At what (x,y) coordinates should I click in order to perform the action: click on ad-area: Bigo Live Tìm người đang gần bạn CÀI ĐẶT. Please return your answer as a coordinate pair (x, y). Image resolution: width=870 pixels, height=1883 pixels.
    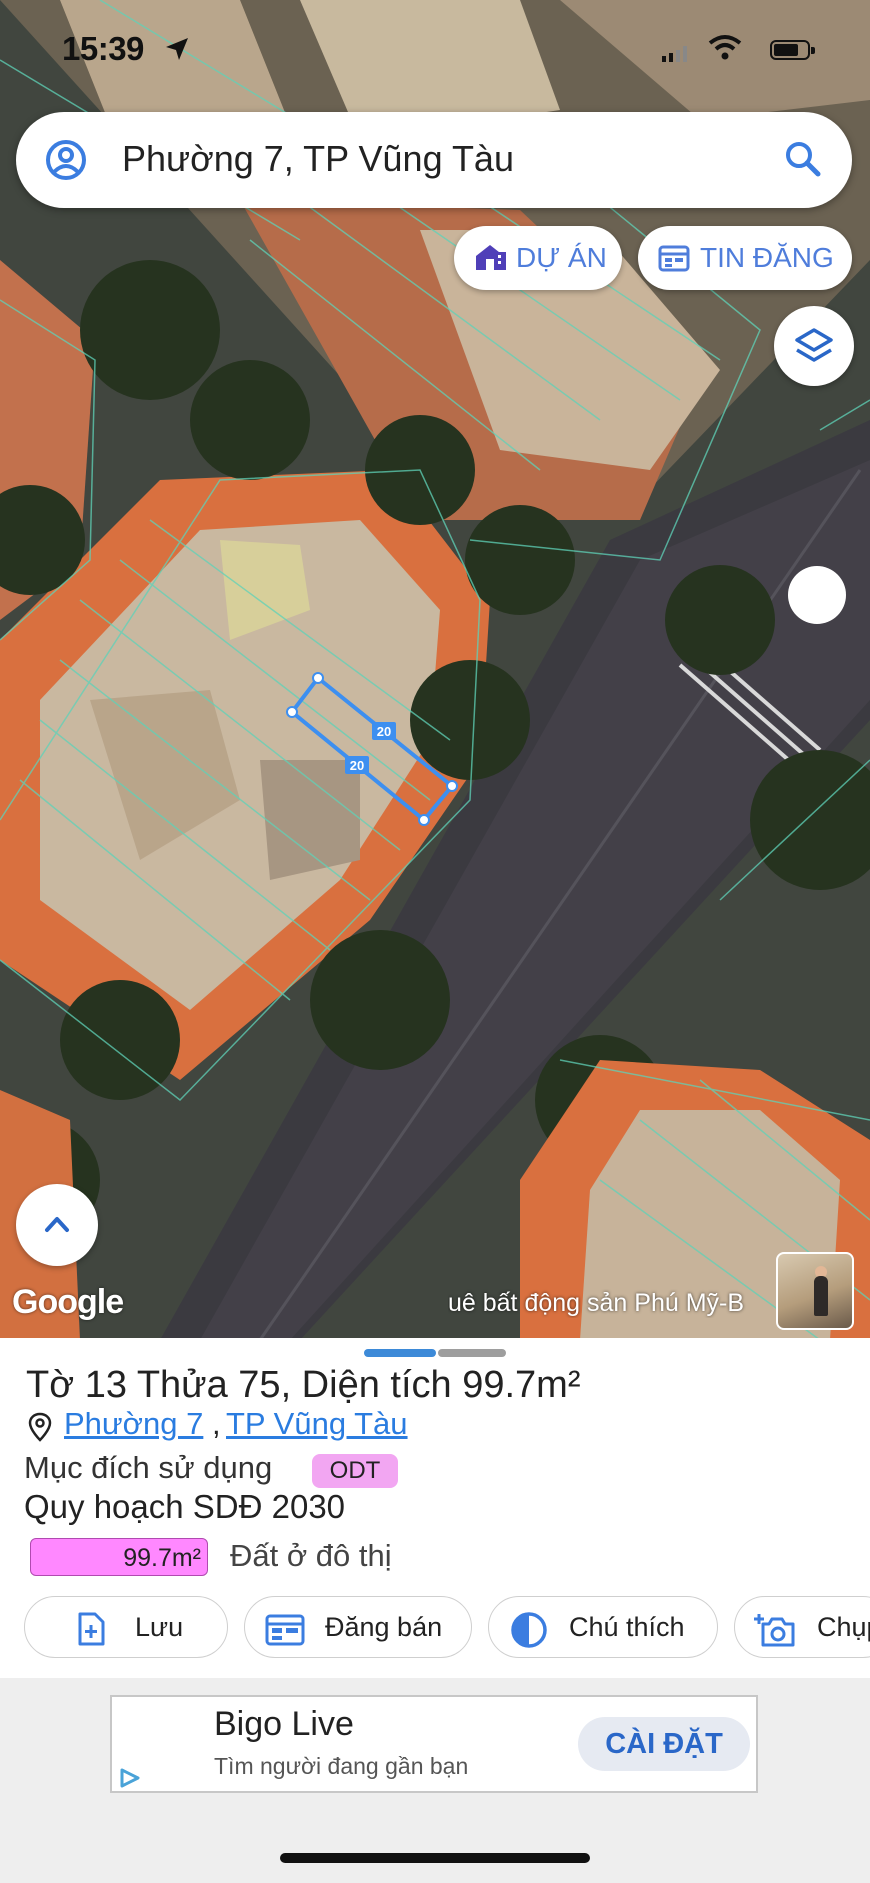
    Looking at the image, I should click on (435, 1780).